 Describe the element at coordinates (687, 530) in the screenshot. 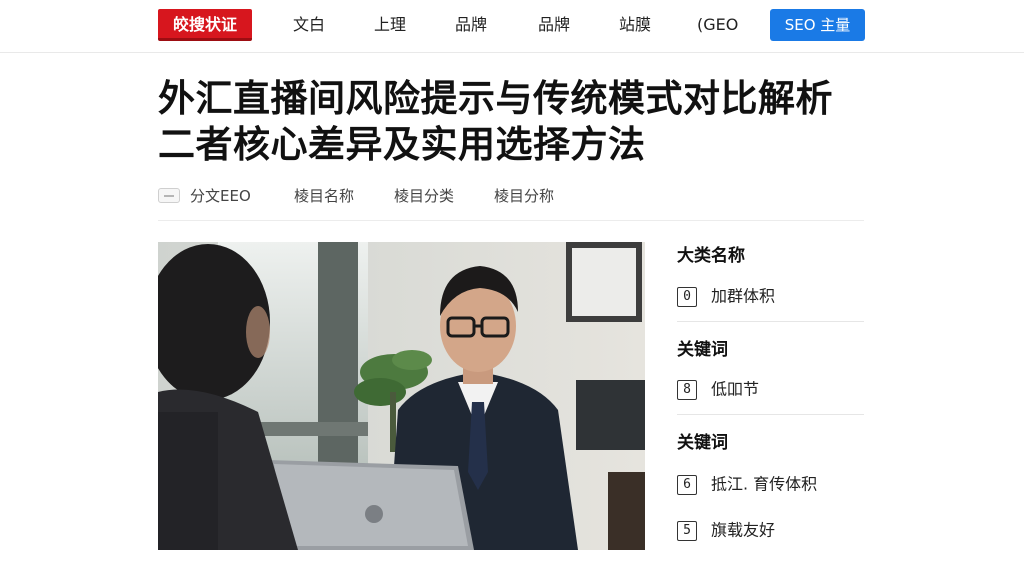

I see `rank-badge: 5` at that location.